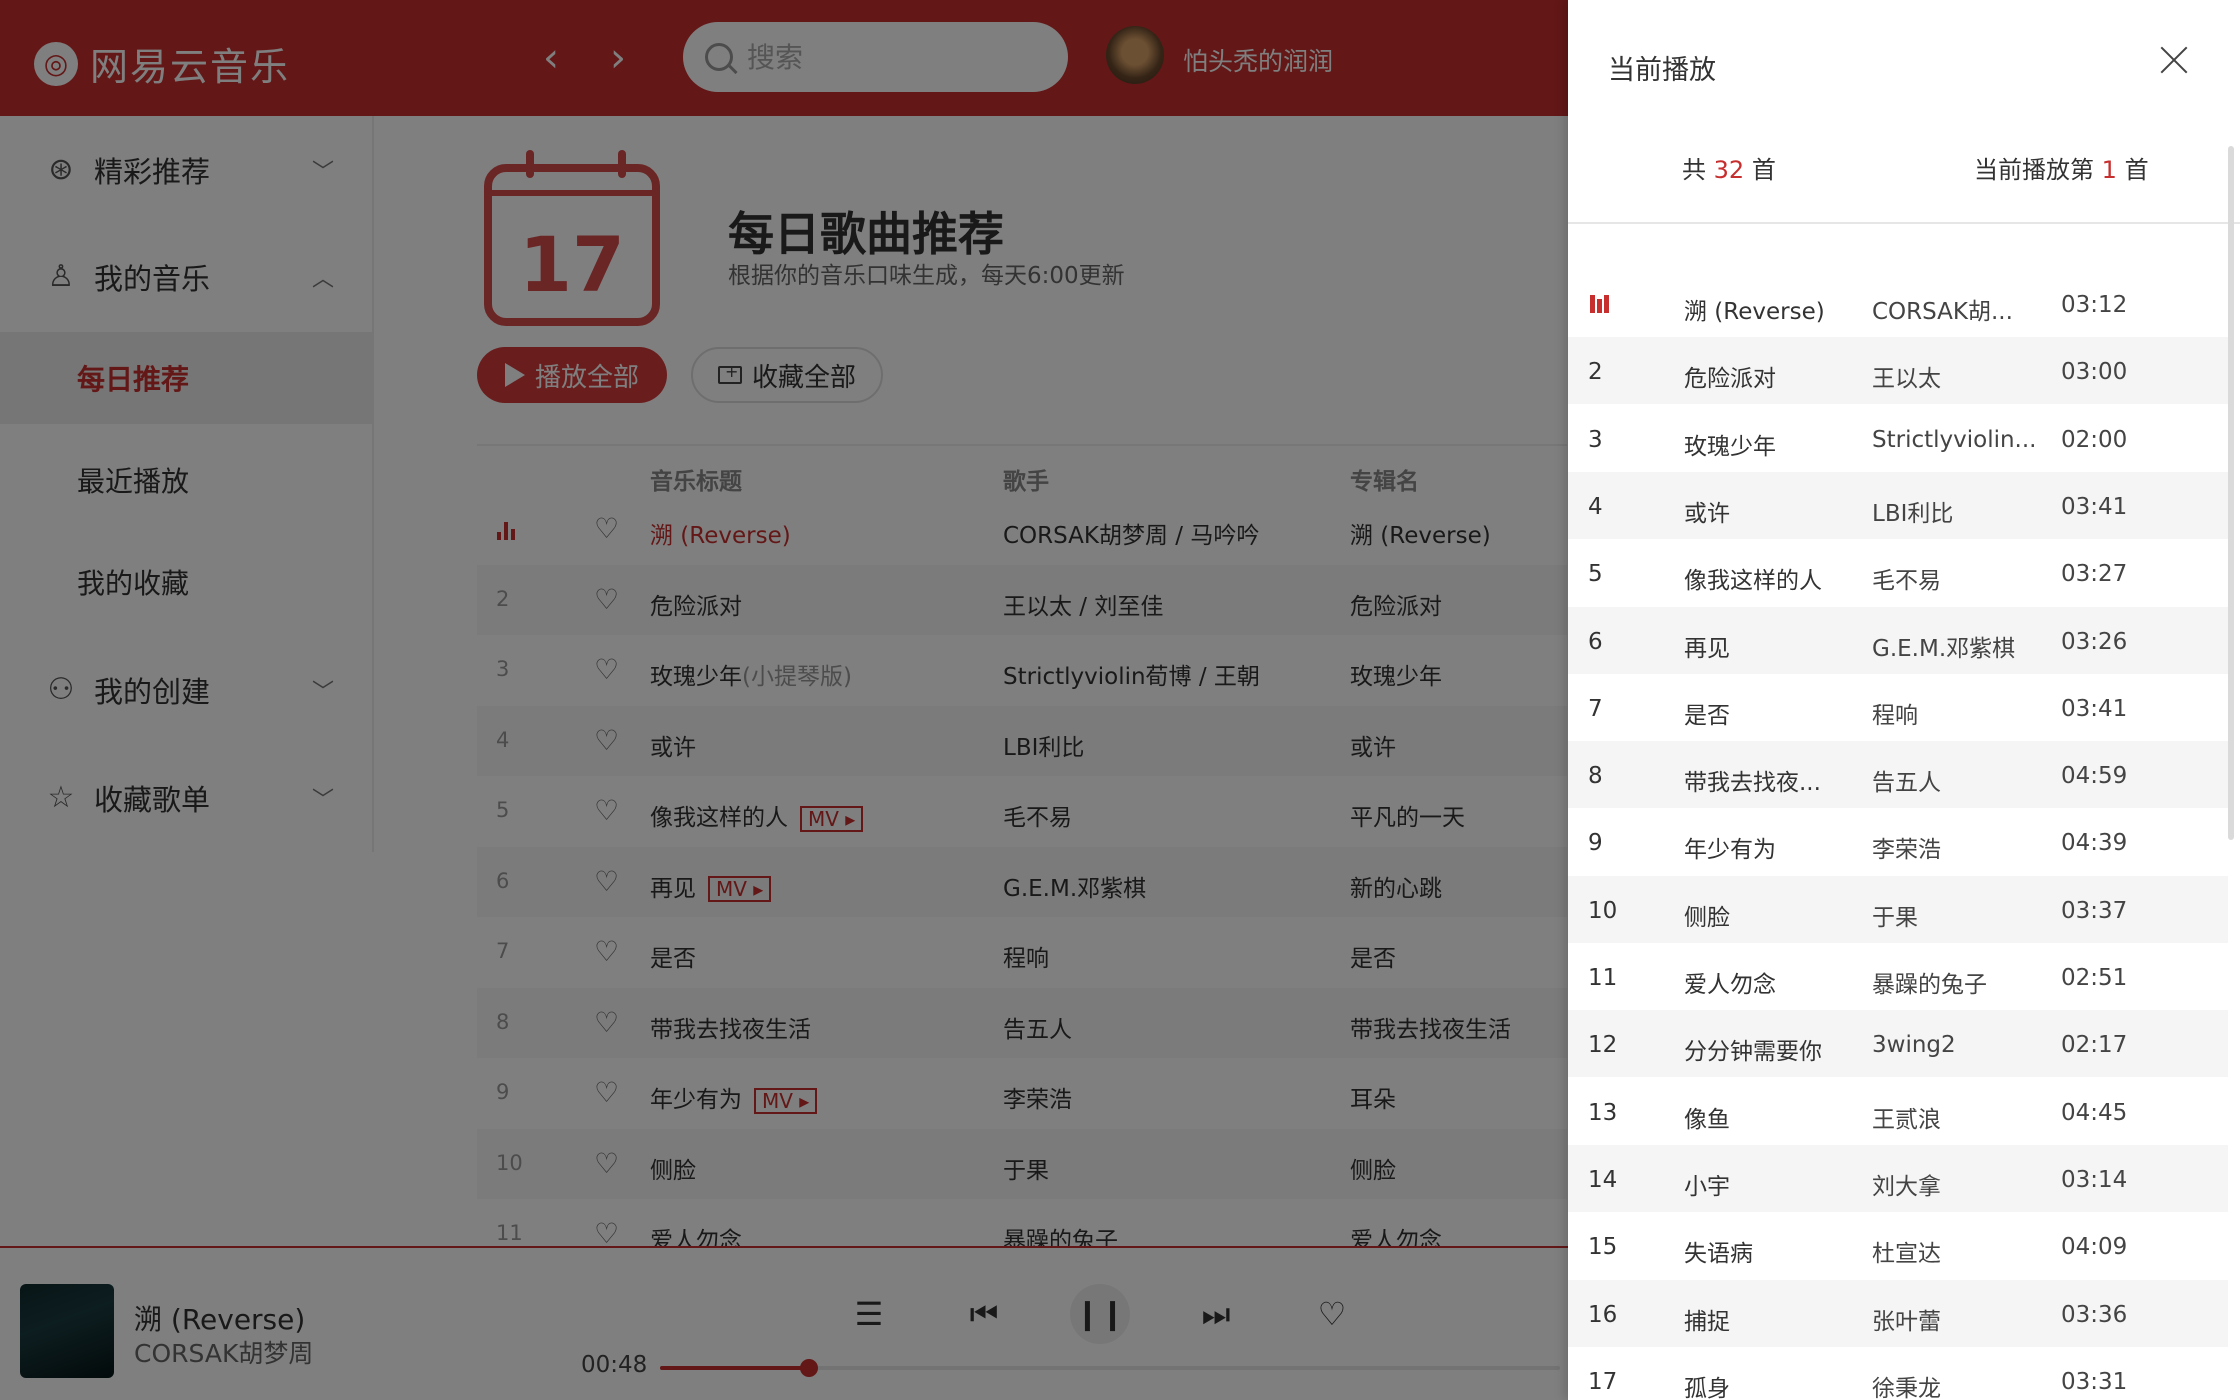 The width and height of the screenshot is (2240, 1400). Describe the element at coordinates (2094, 1381) in the screenshot. I see `playlist-duration: 03:31` at that location.